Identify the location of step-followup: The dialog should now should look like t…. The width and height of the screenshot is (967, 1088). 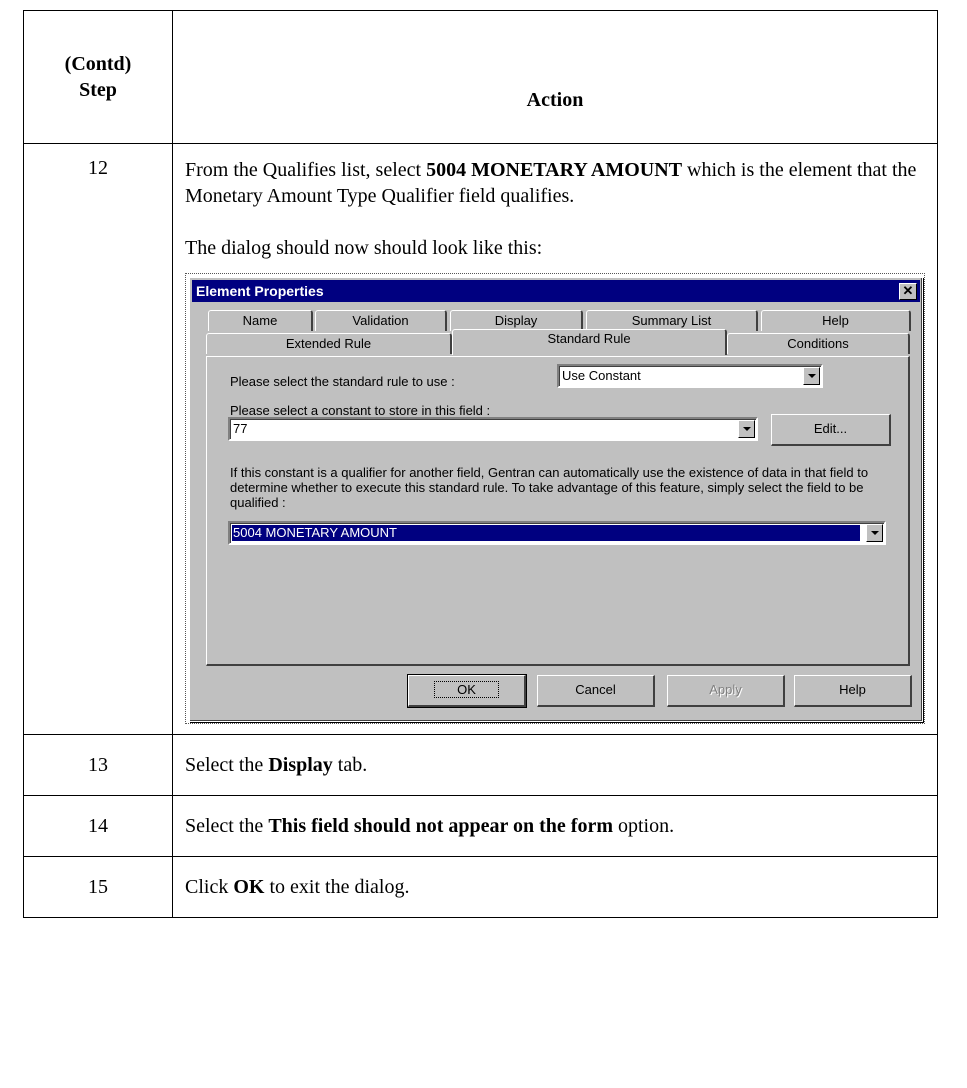
(364, 248).